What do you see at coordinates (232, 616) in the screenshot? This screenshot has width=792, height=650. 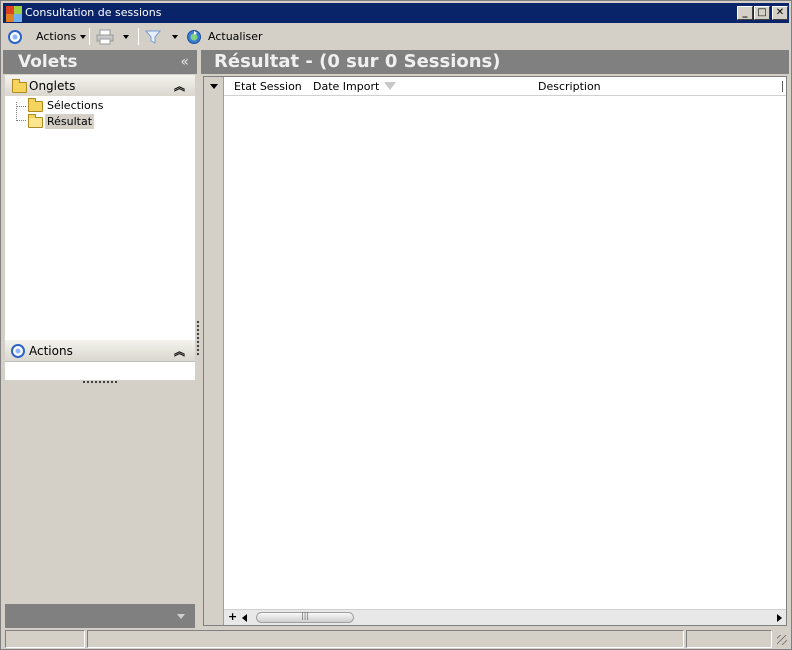 I see `add-row-icon: +` at bounding box center [232, 616].